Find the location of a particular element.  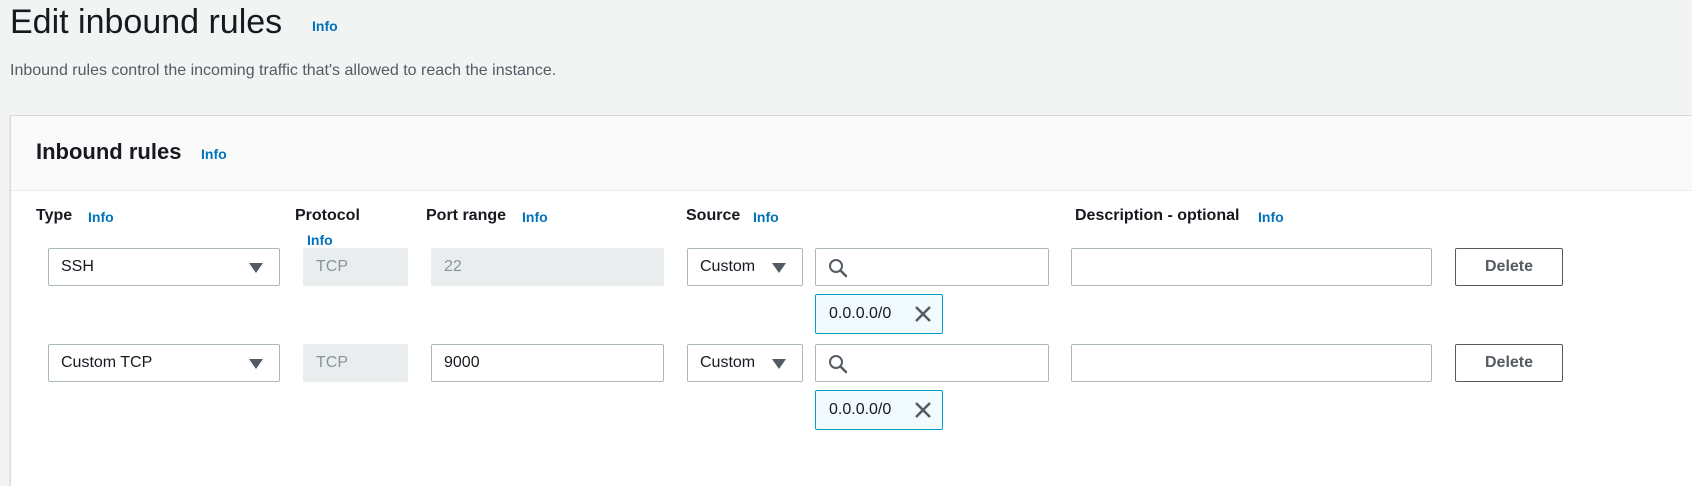

page-title-info-link: Info is located at coordinates (325, 26).